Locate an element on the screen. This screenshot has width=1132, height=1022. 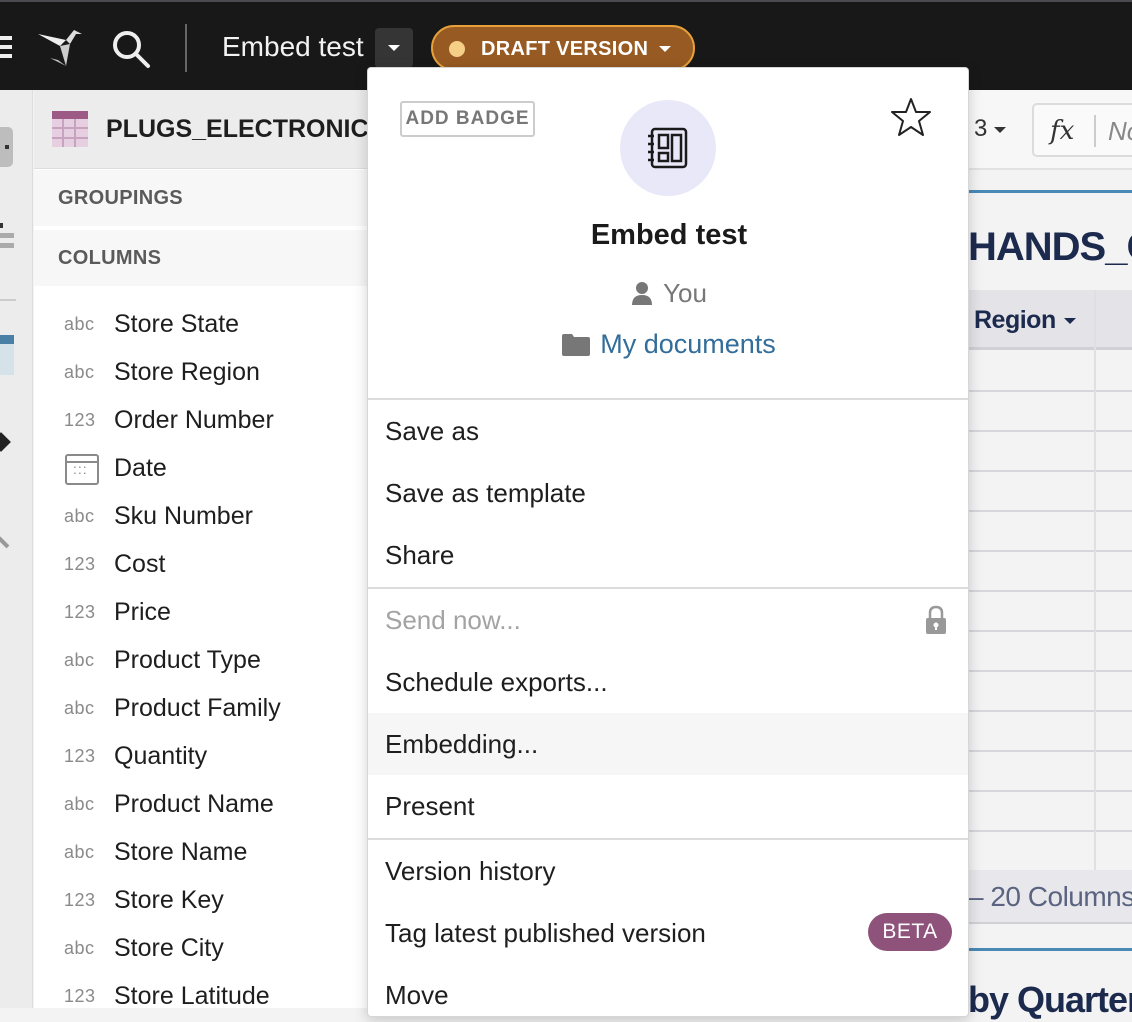
menu-item-save-as: Save as is located at coordinates (668, 431).